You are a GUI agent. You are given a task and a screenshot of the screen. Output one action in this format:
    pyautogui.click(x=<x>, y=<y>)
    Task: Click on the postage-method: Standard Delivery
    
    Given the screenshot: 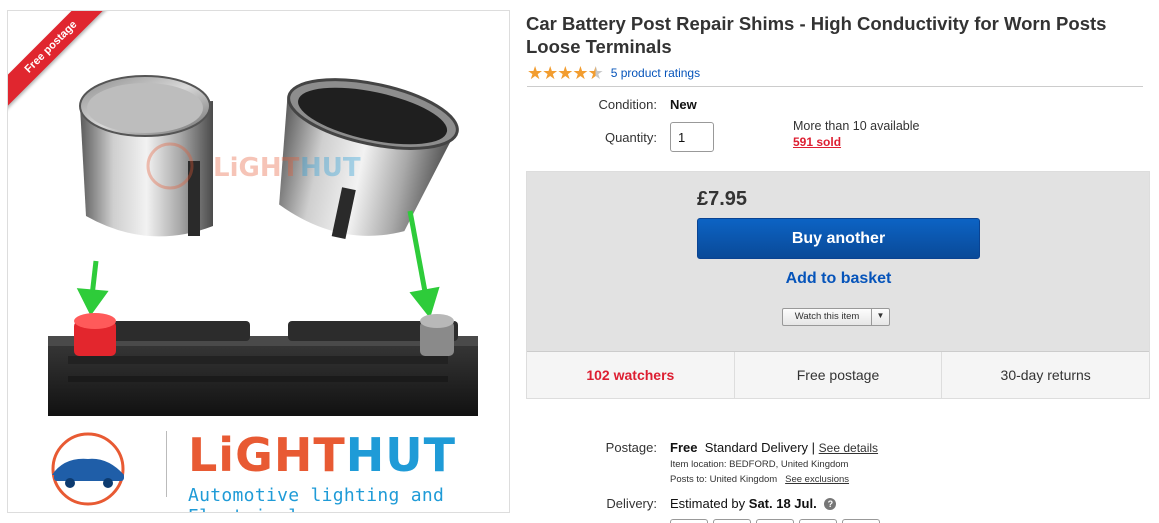 What is the action you would take?
    pyautogui.click(x=756, y=447)
    